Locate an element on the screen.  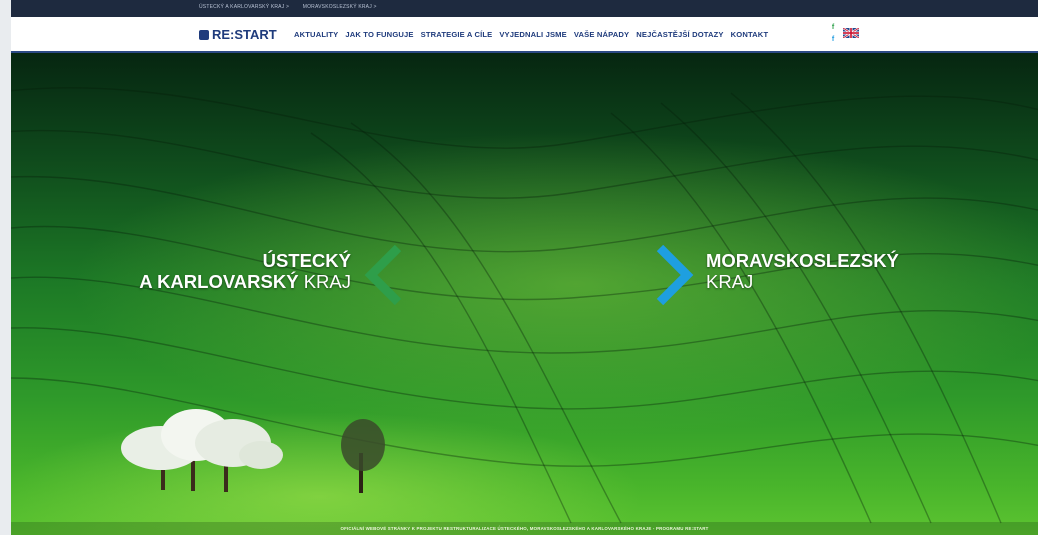
region-right-line2: KRAJ is located at coordinates (730, 281).